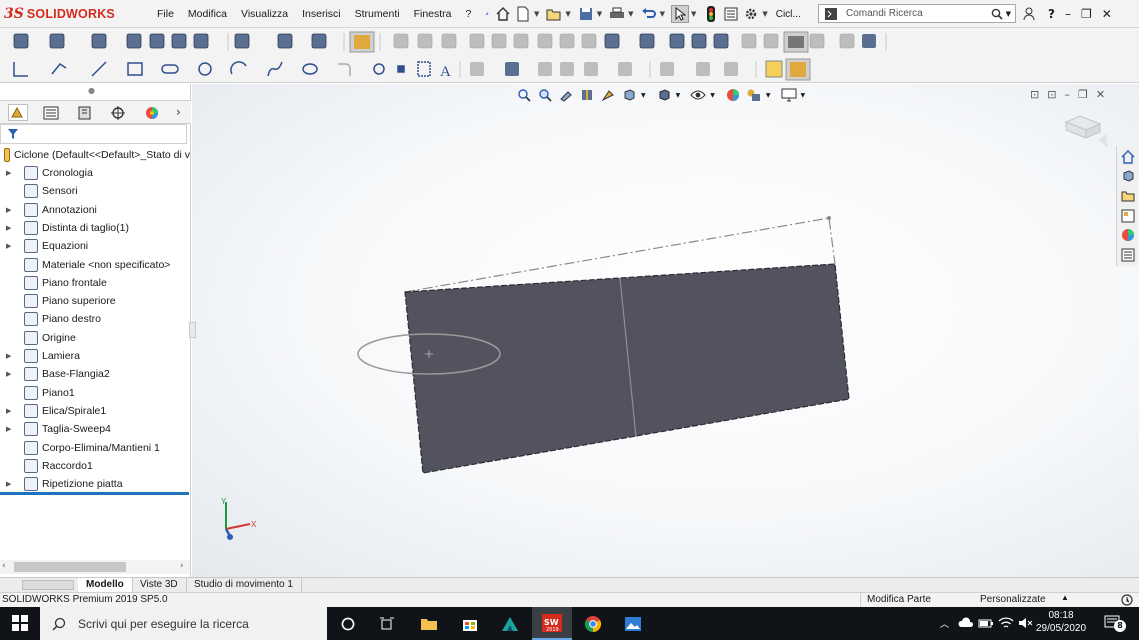 The image size is (1139, 640). What do you see at coordinates (1061, 622) in the screenshot?
I see `system-clock: 08:18 29/05/2020` at bounding box center [1061, 622].